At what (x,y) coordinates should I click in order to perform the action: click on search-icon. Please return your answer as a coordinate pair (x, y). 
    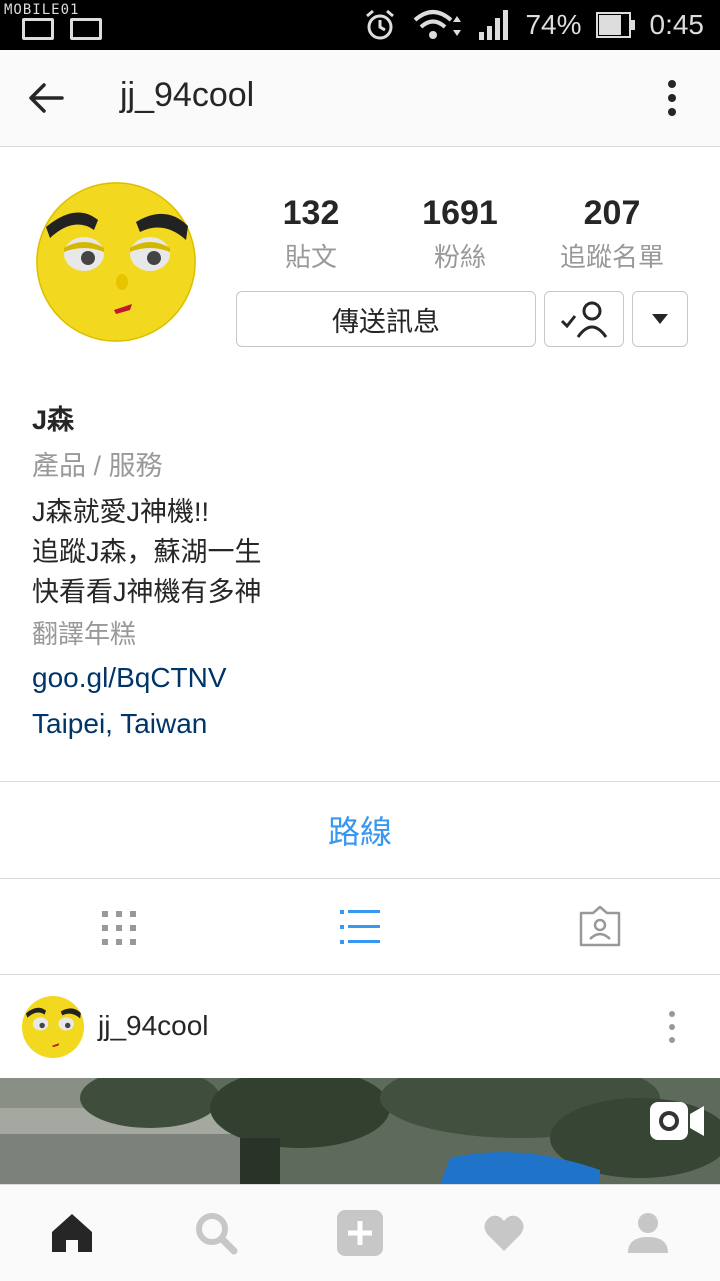
    Looking at the image, I should click on (217, 1234).